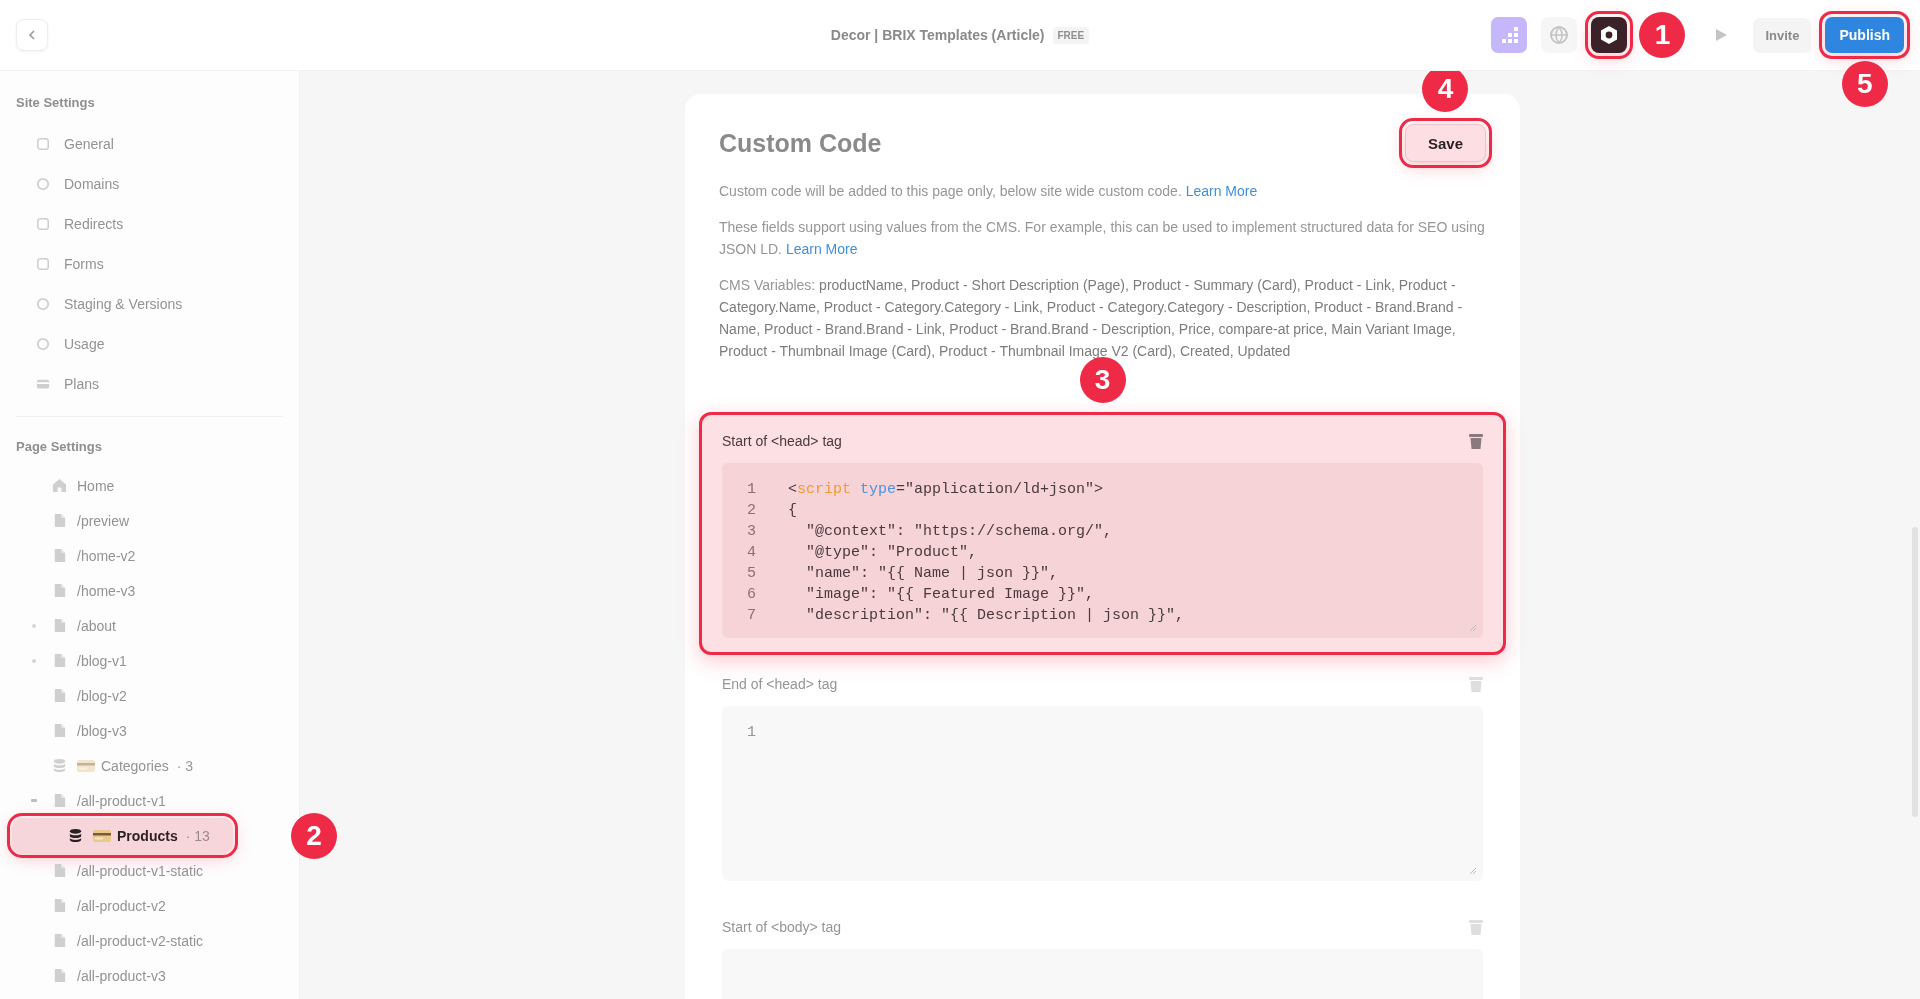 The height and width of the screenshot is (999, 1920). Describe the element at coordinates (1102, 238) in the screenshot. I see `cms-note: These fields support using values from the CMS. For example, this can be used to implement structured data for SEO using JSON LD. Learn More` at that location.